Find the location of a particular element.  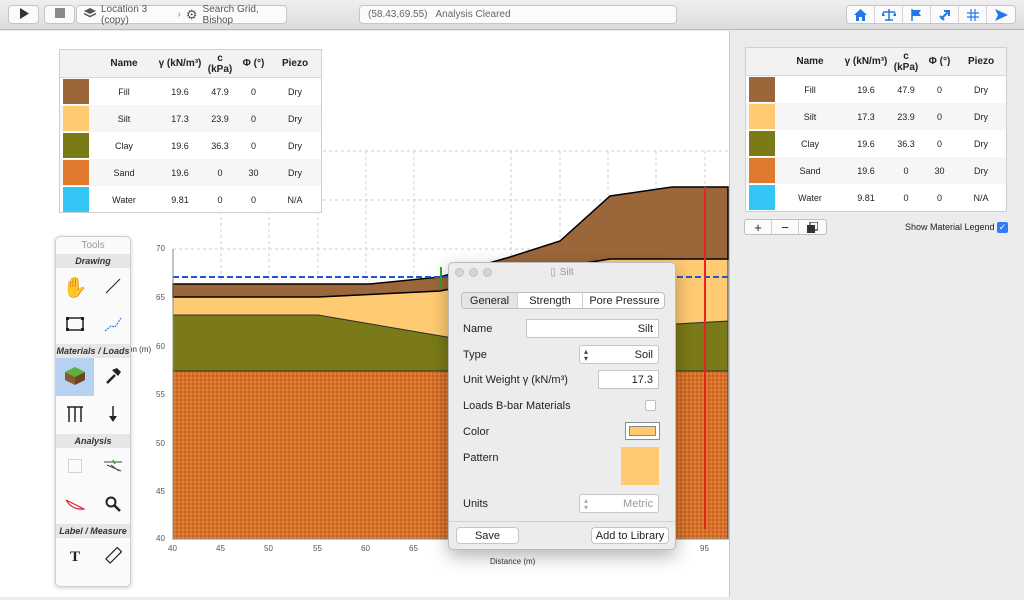

anchor-tool is located at coordinates (112, 377).